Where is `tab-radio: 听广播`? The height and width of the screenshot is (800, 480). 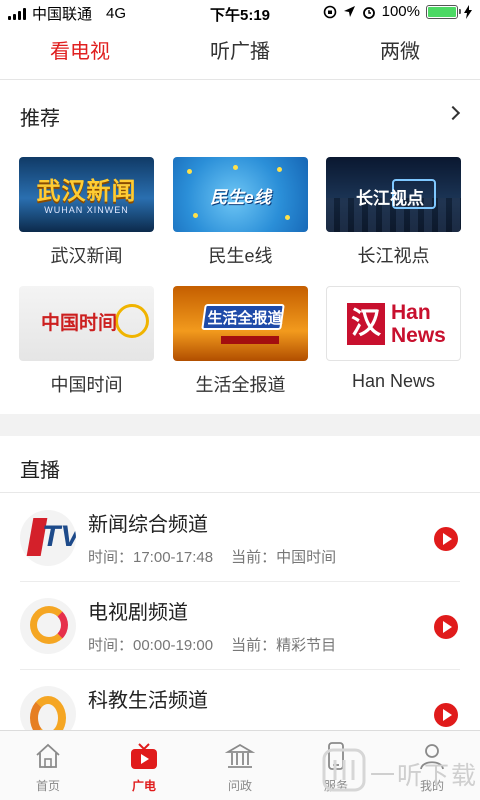 tab-radio: 听广播 is located at coordinates (240, 53).